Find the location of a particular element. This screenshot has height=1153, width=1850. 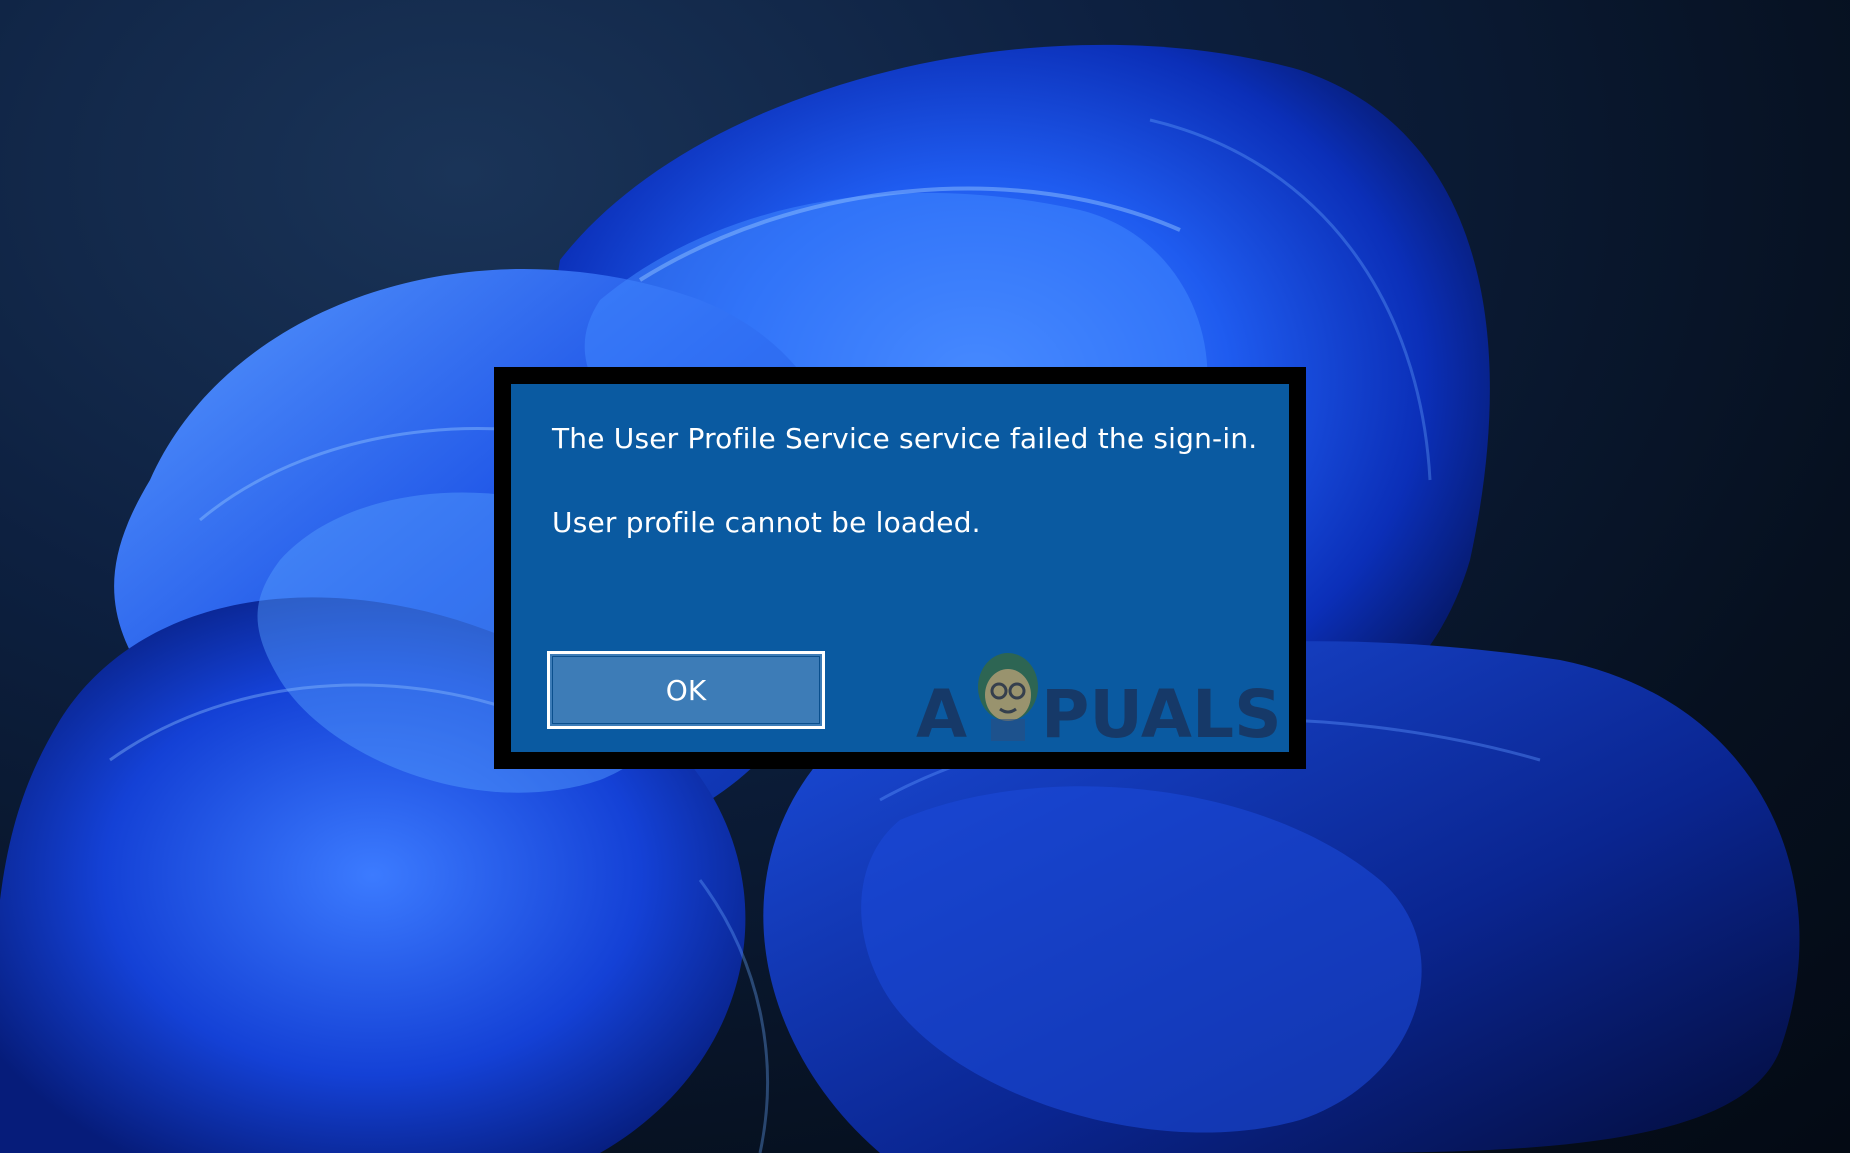

watermark-text: PUALS is located at coordinates (1161, 710).